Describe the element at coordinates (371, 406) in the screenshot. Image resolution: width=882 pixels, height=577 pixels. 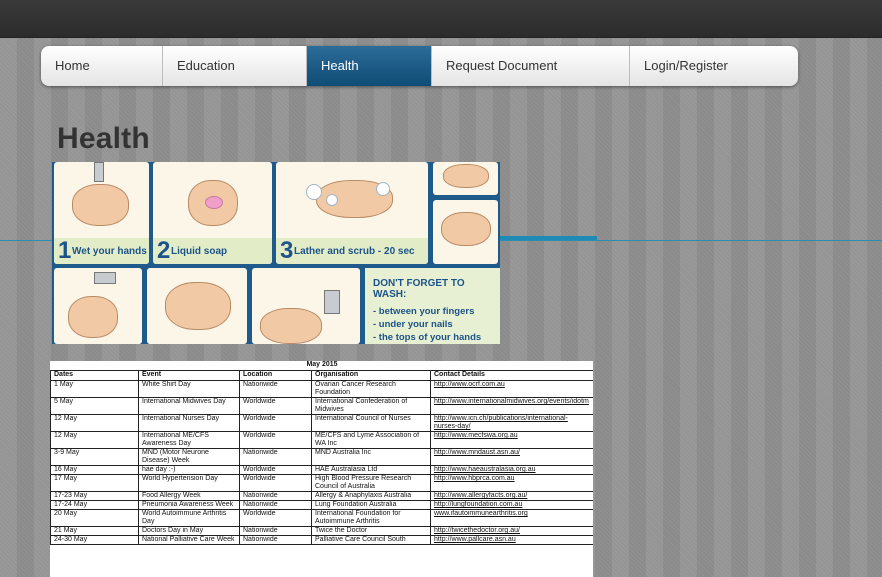
I see `cell-organisation: International Confederation of Midwives` at that location.